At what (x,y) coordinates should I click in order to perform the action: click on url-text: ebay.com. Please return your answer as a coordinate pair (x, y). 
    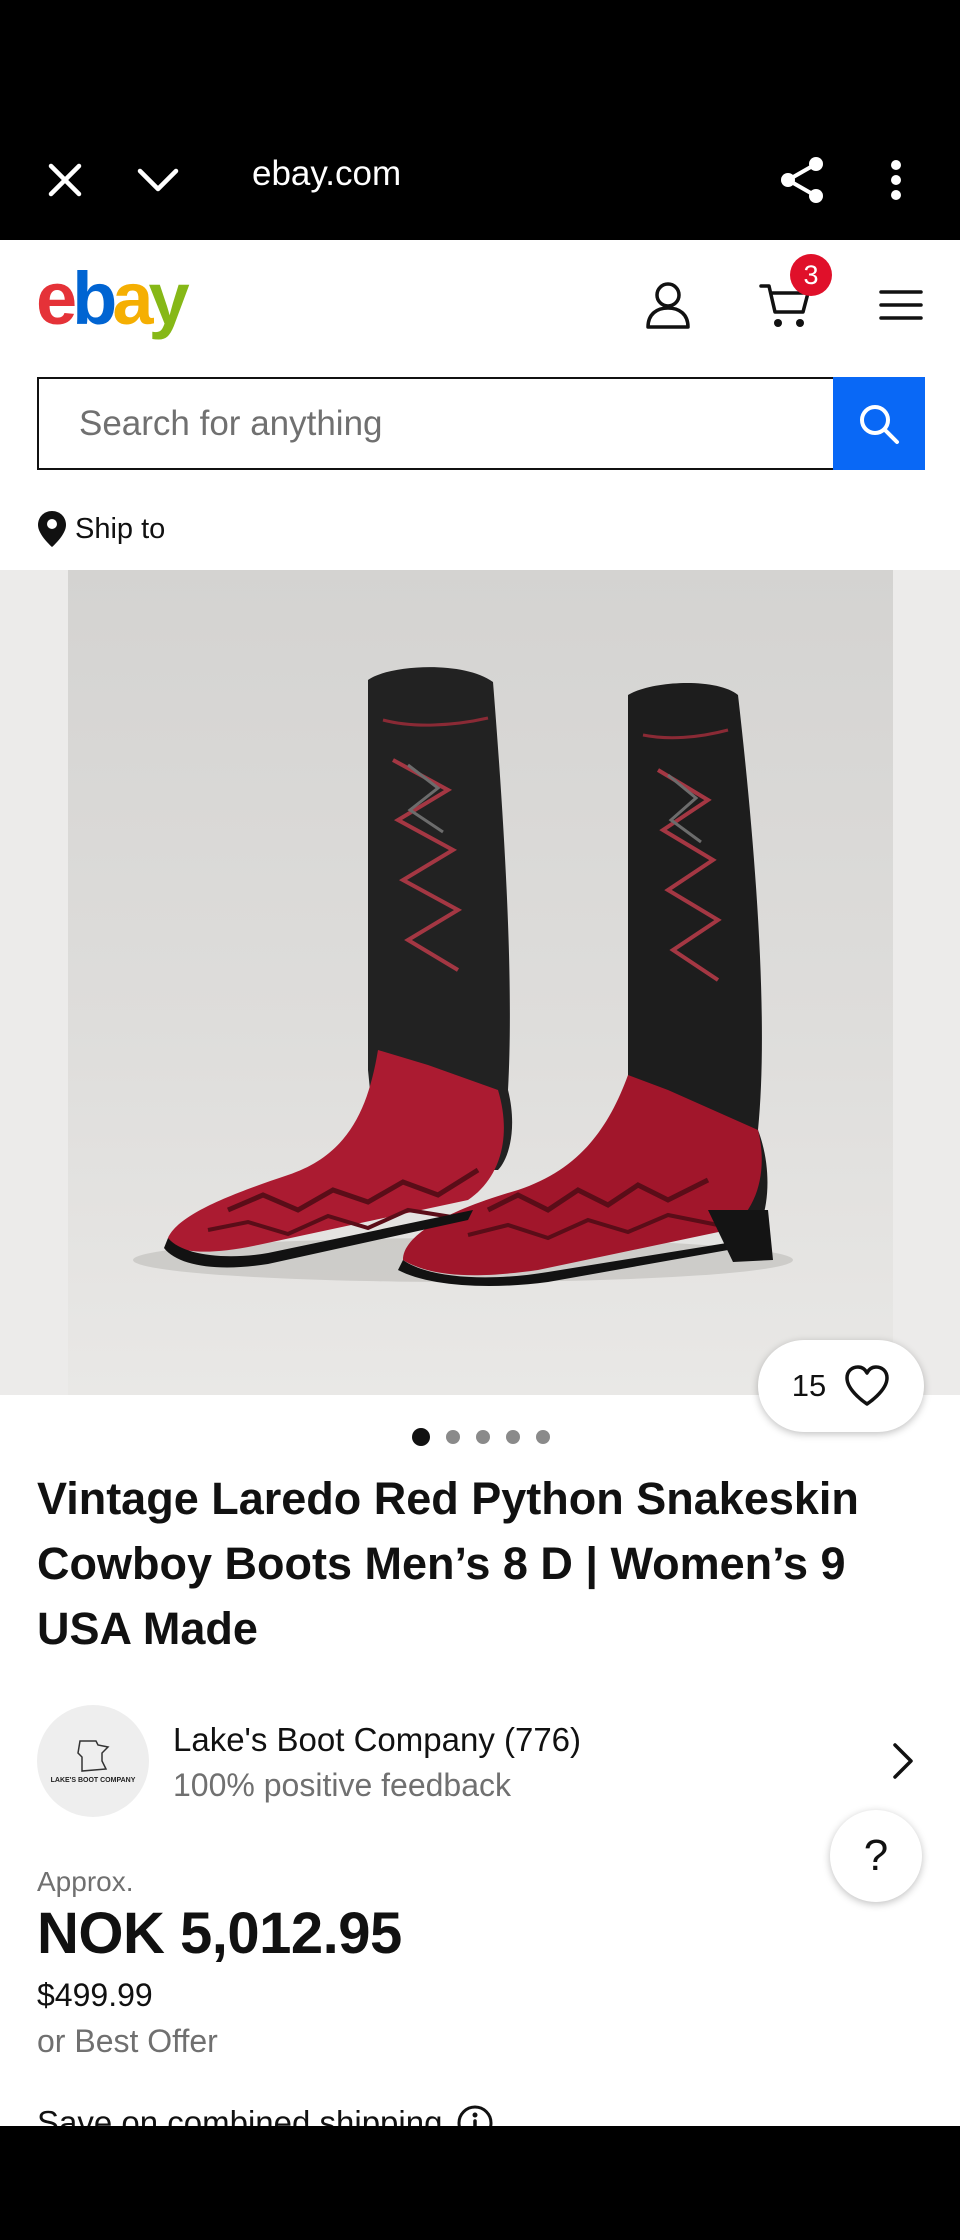
    Looking at the image, I should click on (326, 174).